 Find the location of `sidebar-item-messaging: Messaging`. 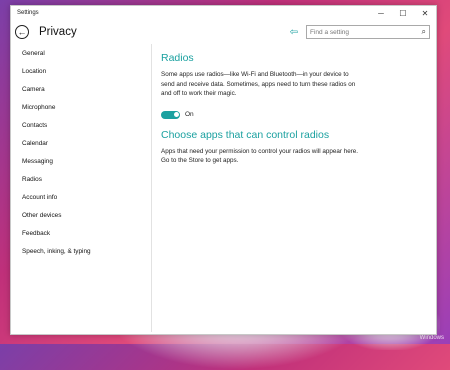

sidebar-item-messaging: Messaging is located at coordinates (81, 162).